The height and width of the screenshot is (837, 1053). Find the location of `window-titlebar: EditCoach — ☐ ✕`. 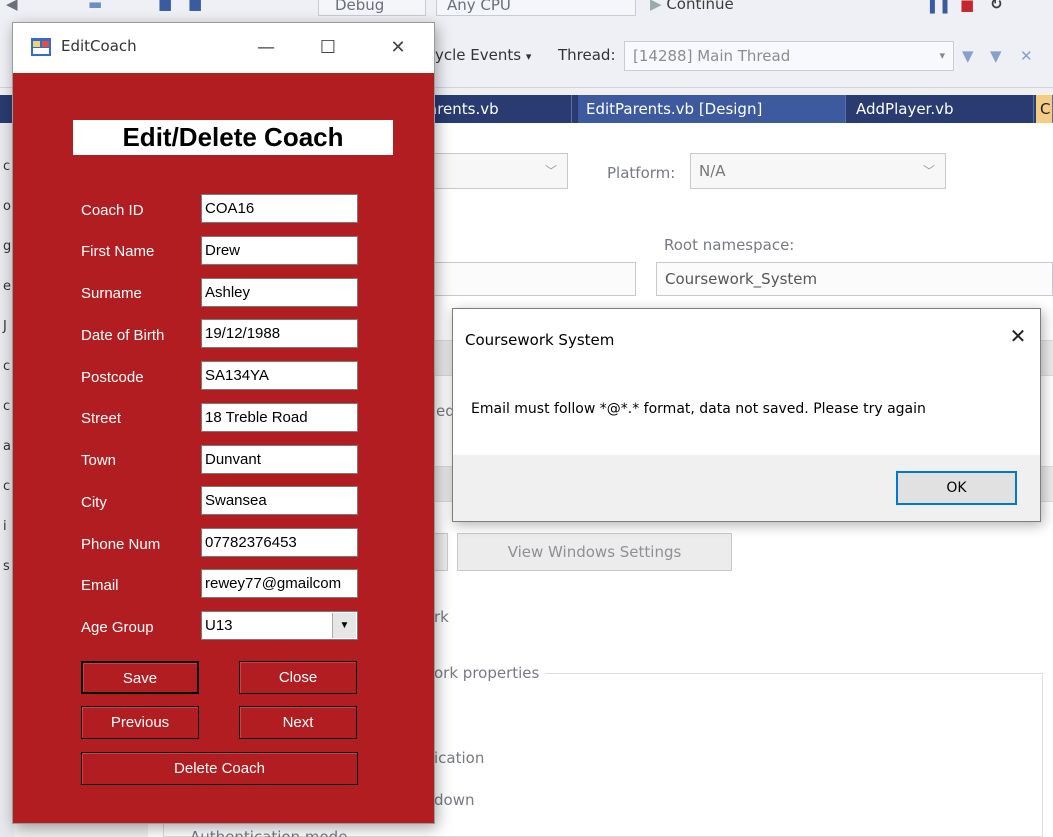

window-titlebar: EditCoach — ☐ ✕ is located at coordinates (223, 48).